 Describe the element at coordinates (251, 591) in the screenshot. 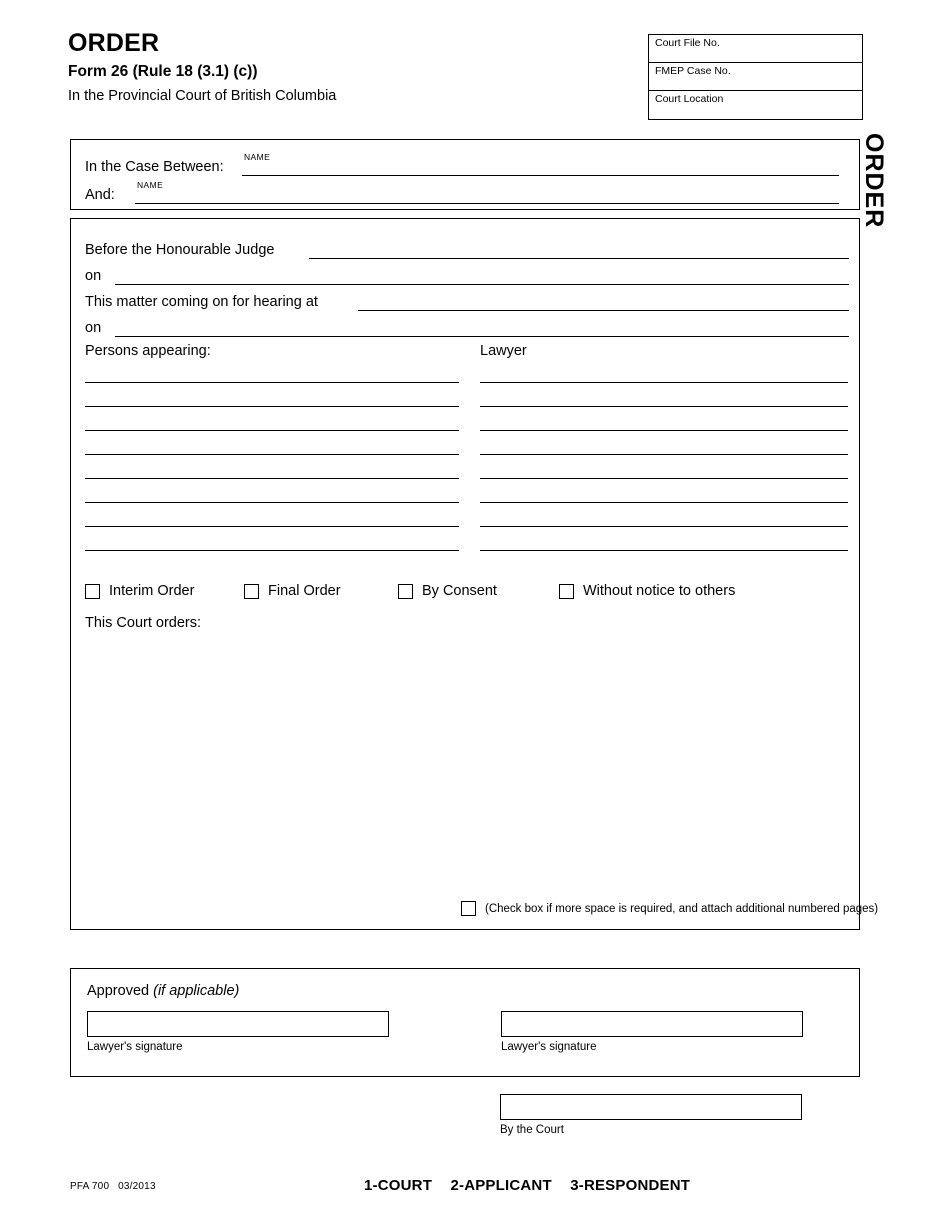

I see `checkbox-final-order-box` at that location.